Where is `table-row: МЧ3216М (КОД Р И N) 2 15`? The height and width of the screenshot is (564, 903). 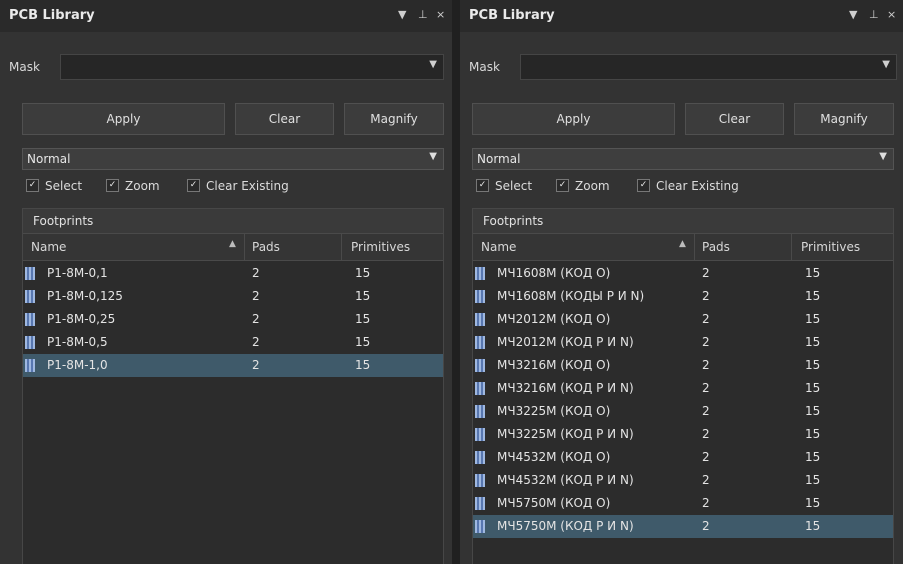 table-row: МЧ3216М (КОД Р И N) 2 15 is located at coordinates (683, 388).